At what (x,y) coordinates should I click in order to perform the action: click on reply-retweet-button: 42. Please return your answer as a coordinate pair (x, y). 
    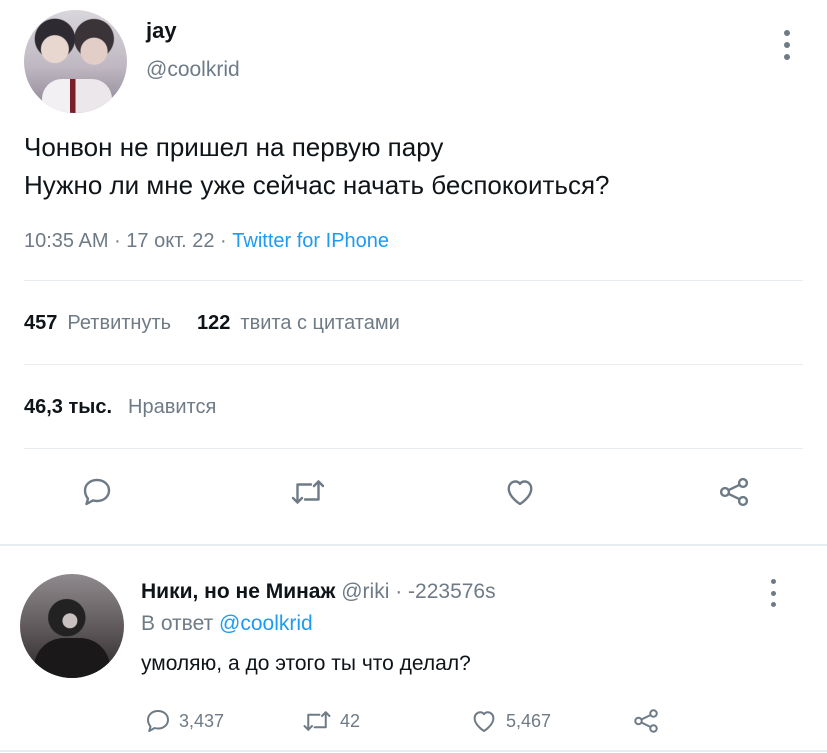
    Looking at the image, I should click on (330, 721).